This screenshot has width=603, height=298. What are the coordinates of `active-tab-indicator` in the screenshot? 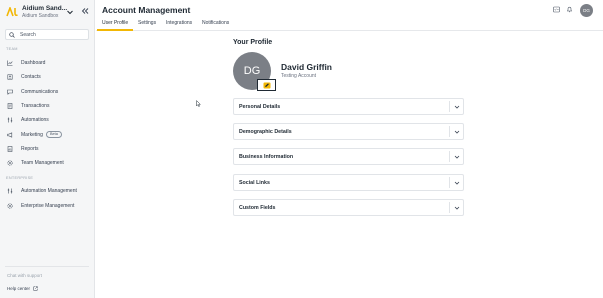 It's located at (115, 30).